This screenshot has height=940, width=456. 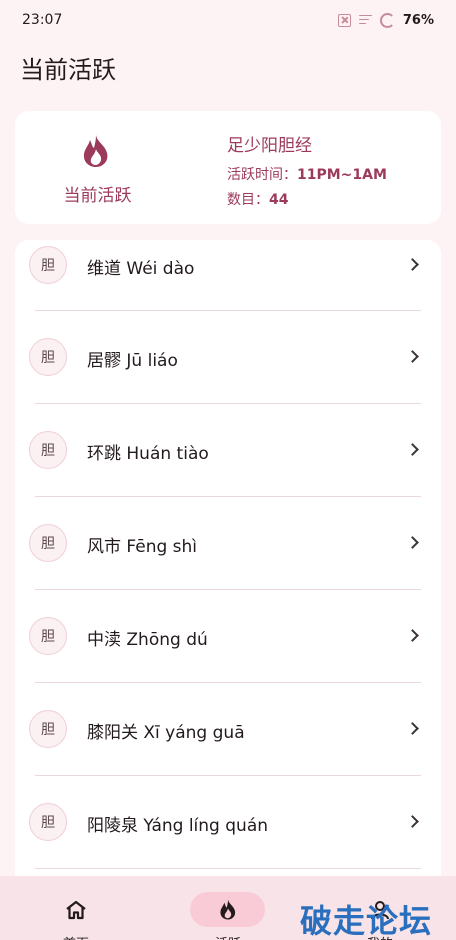 I want to click on list-item: 胆 膝阳关 Xī yáng guā, so click(x=228, y=728).